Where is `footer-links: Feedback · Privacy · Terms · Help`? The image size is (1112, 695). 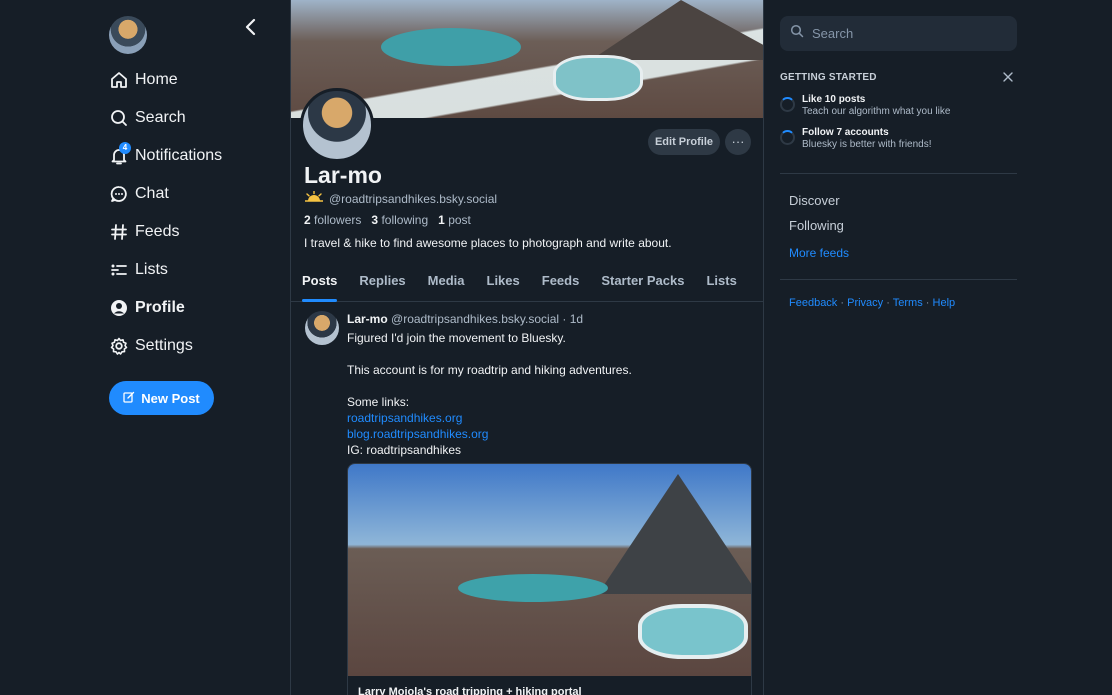
footer-links: Feedback · Privacy · Terms · Help is located at coordinates (872, 303).